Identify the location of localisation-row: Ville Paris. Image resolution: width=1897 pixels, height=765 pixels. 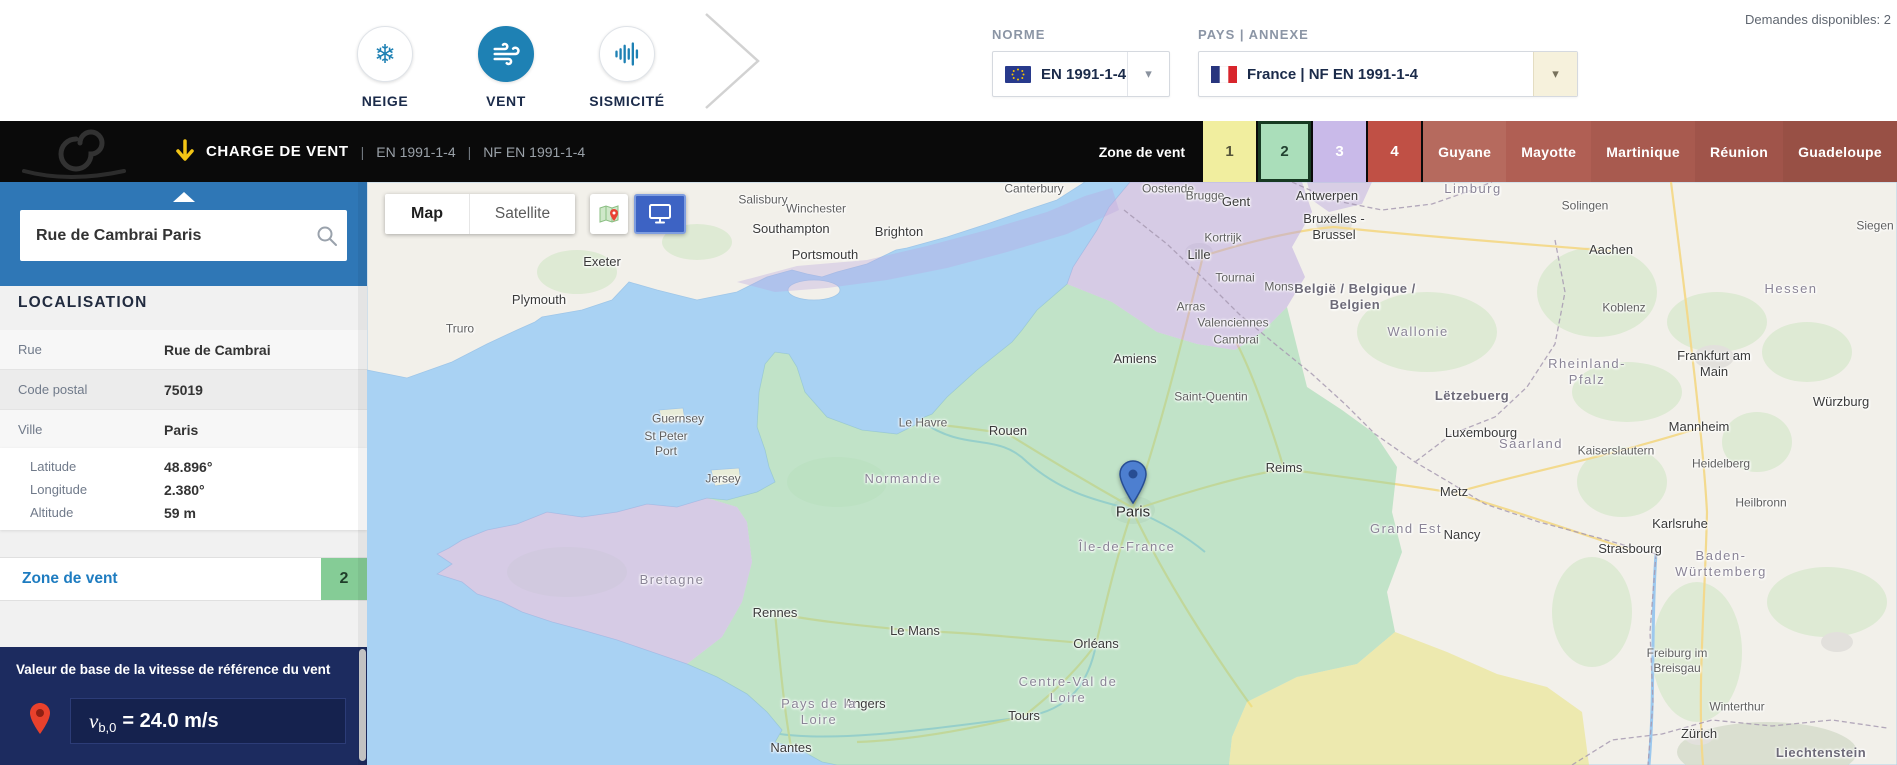
(183, 430).